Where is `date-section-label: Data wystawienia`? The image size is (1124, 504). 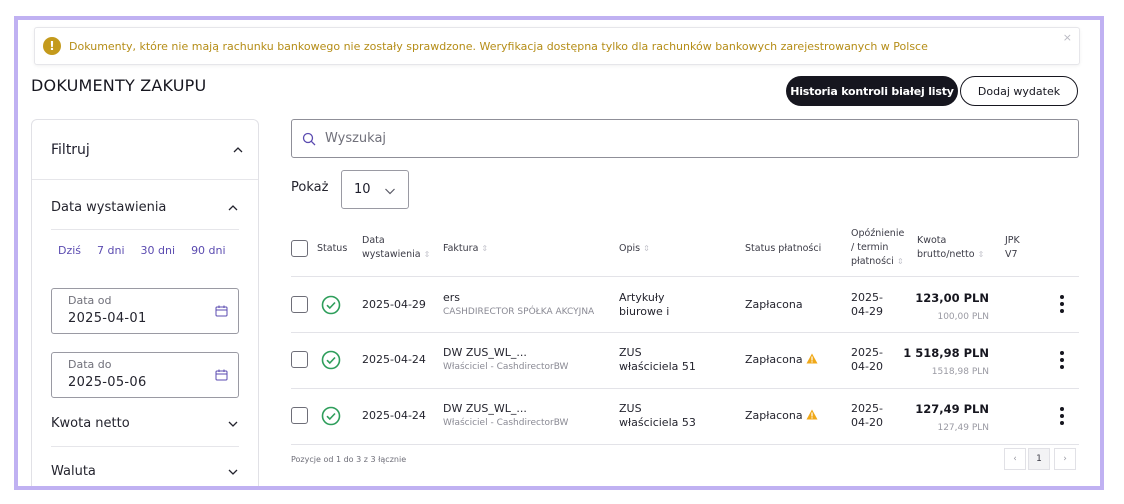 date-section-label: Data wystawienia is located at coordinates (109, 207).